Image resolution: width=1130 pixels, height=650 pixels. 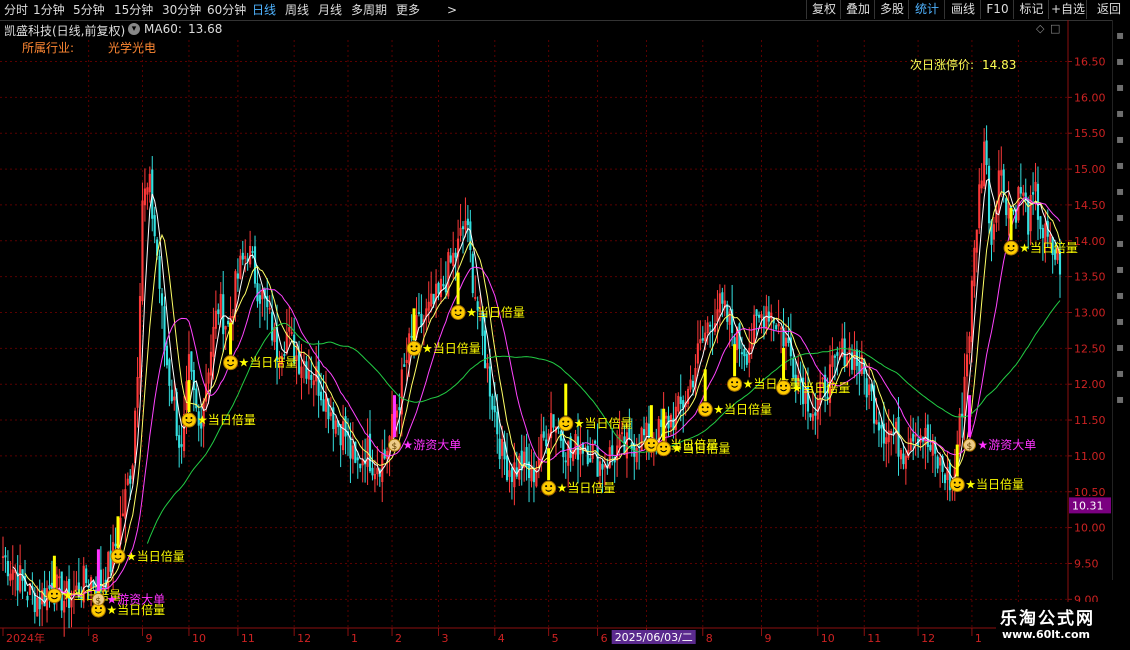 I want to click on y-tick-label: 14.00, so click(x=1090, y=241).